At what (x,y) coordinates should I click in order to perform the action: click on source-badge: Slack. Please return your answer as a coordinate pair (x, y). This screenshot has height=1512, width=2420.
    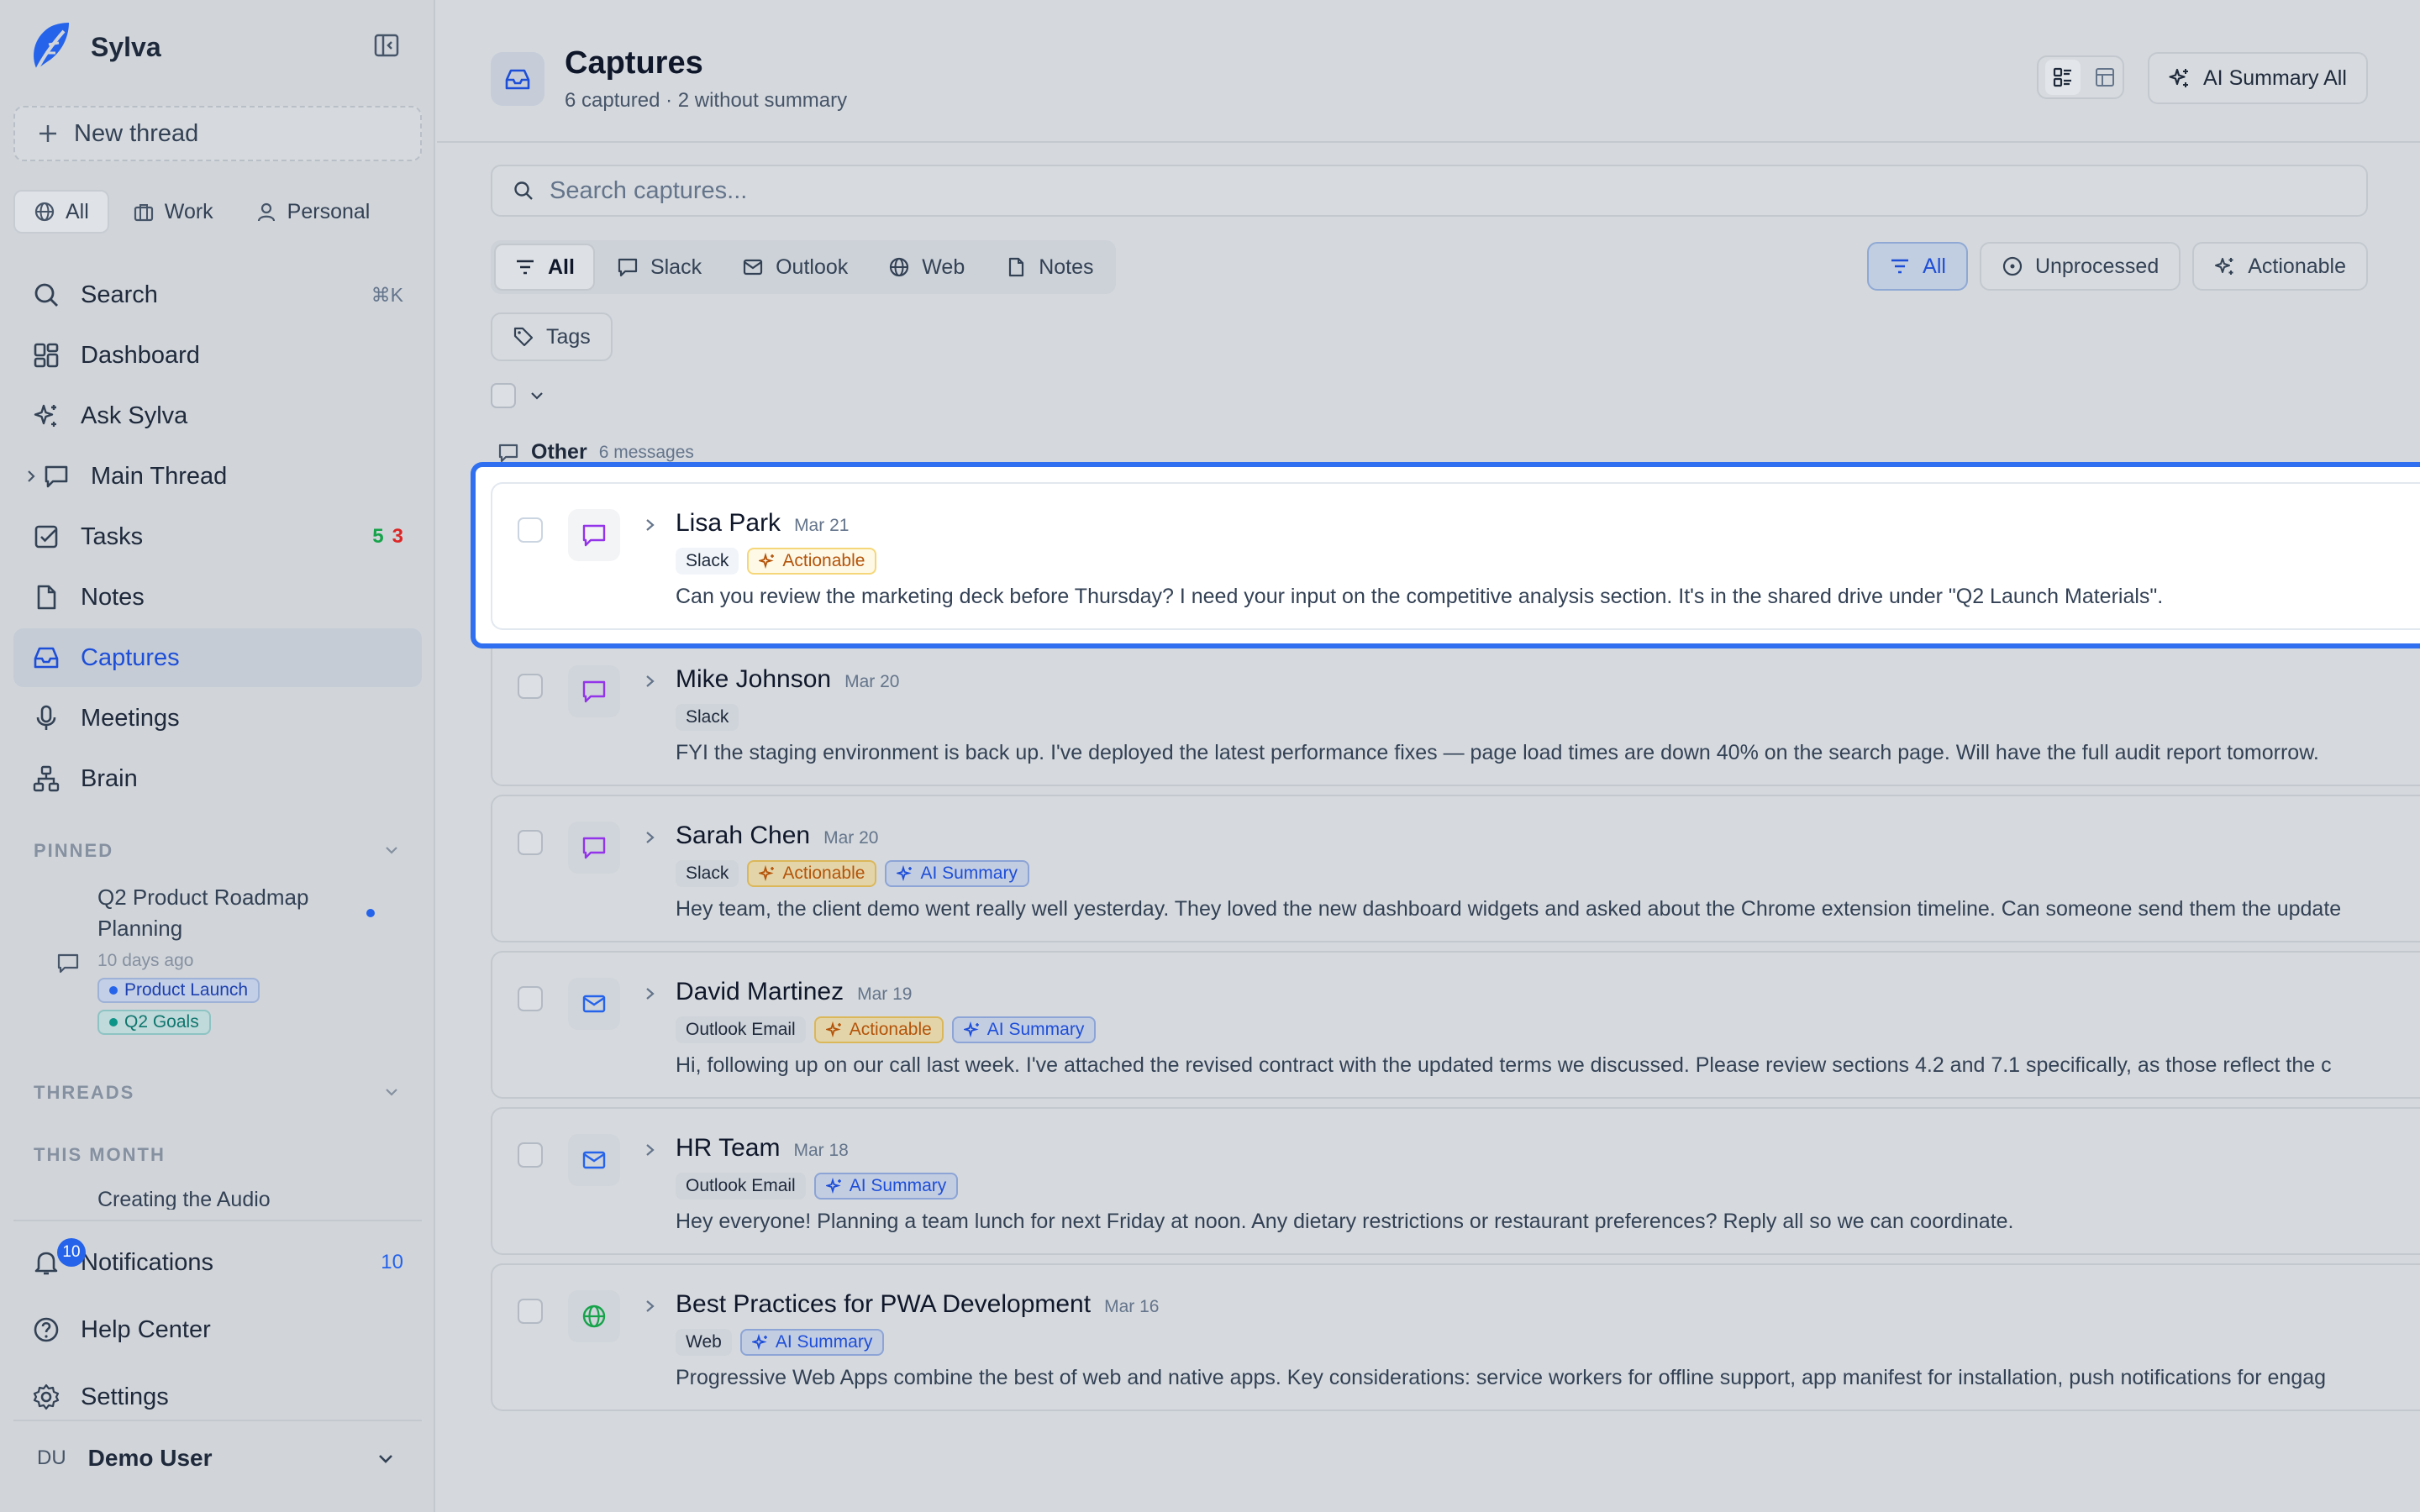
    Looking at the image, I should click on (707, 873).